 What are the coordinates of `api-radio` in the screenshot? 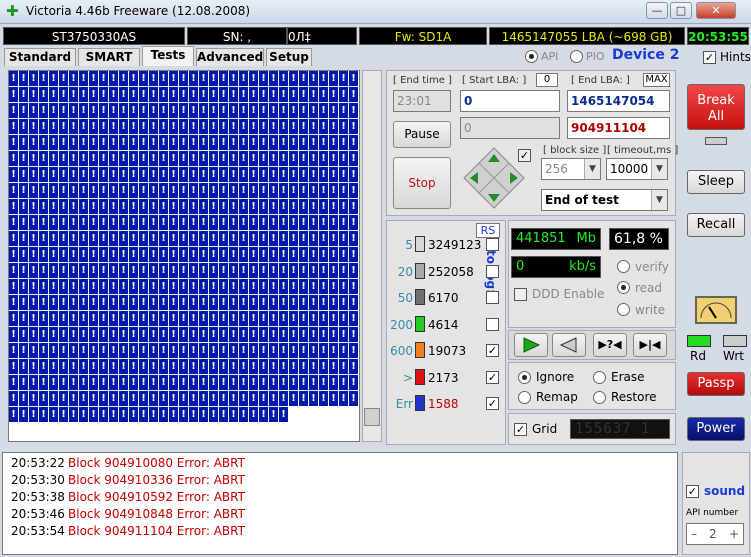 It's located at (531, 56).